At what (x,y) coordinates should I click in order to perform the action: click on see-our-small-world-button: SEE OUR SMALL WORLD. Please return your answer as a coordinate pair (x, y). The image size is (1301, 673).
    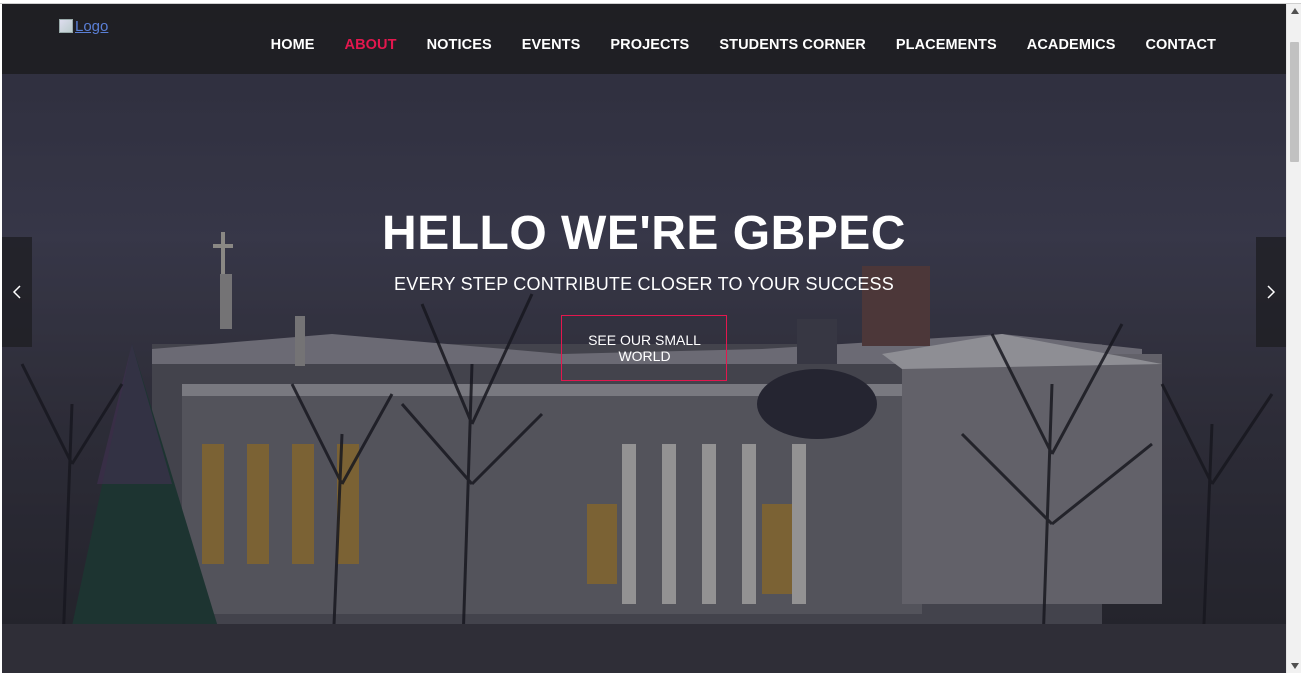
    Looking at the image, I should click on (644, 348).